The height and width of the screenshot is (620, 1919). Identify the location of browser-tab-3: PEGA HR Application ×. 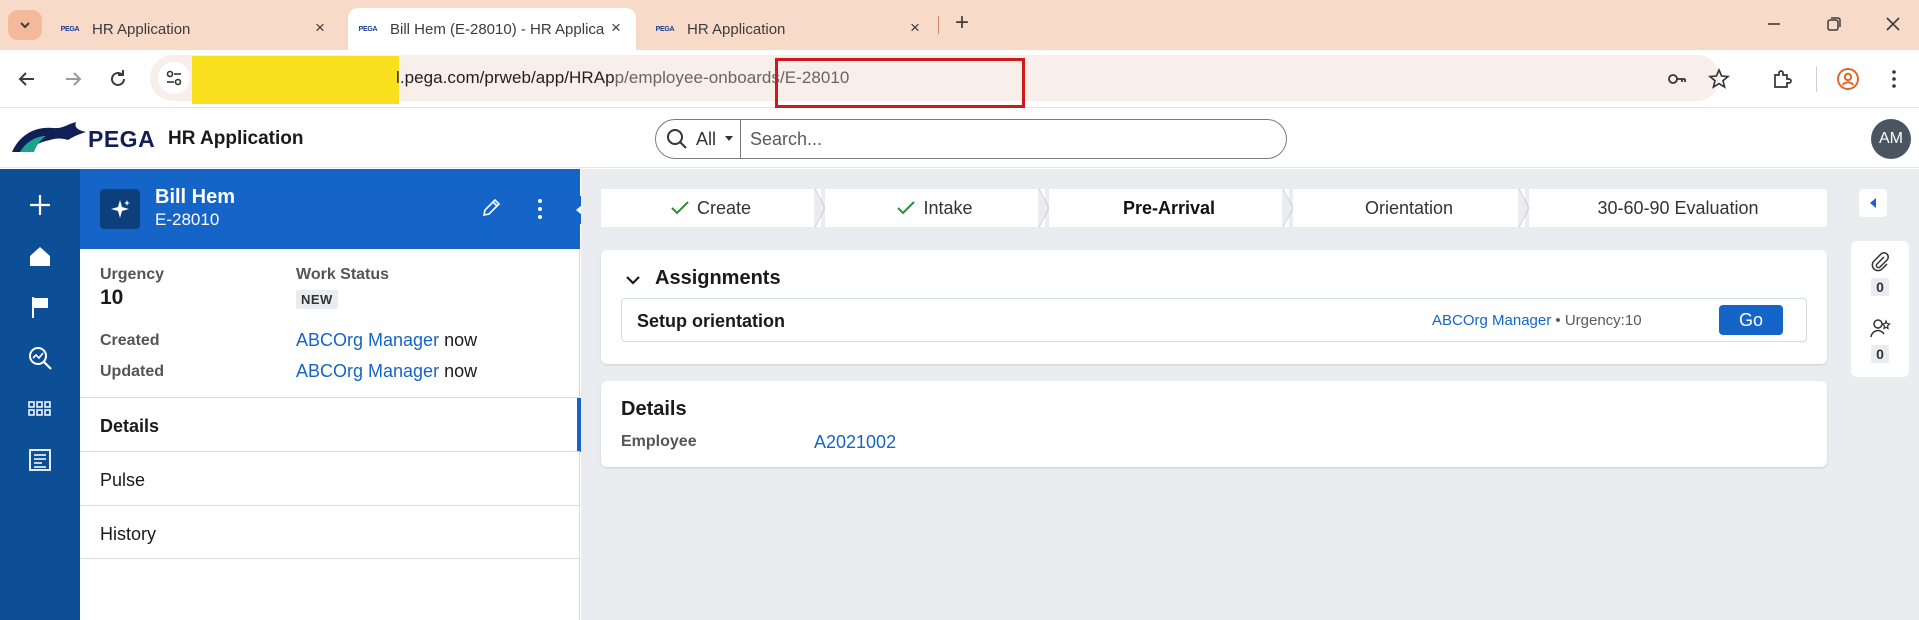
(790, 29).